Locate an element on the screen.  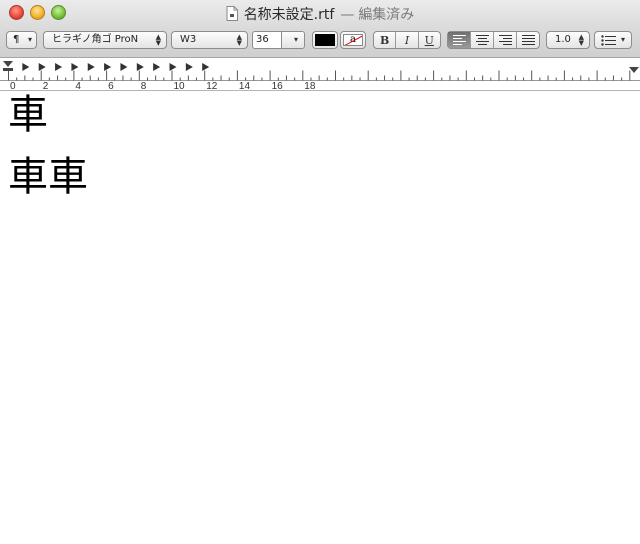
text-color-swatch is located at coordinates (325, 40).